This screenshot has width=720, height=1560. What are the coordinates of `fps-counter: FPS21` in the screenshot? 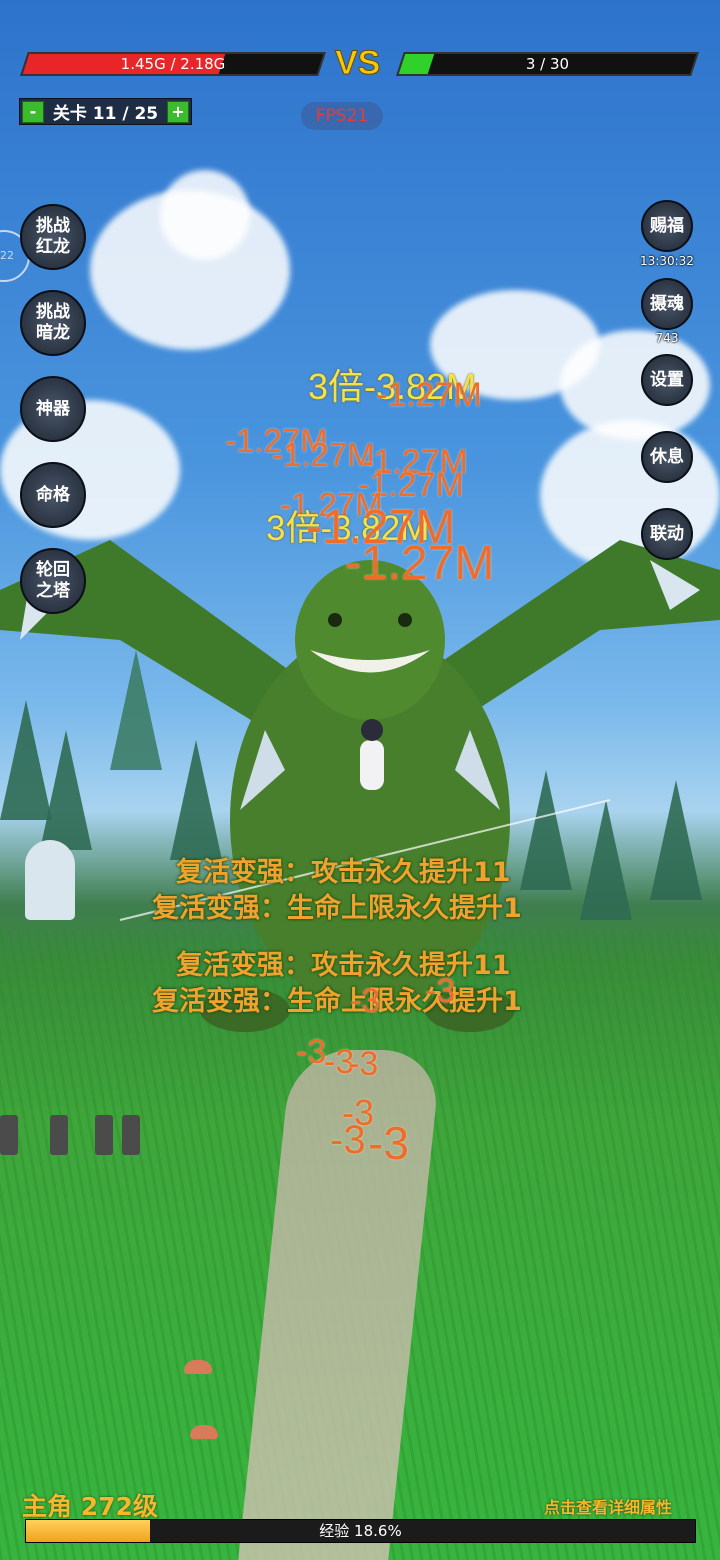 It's located at (342, 116).